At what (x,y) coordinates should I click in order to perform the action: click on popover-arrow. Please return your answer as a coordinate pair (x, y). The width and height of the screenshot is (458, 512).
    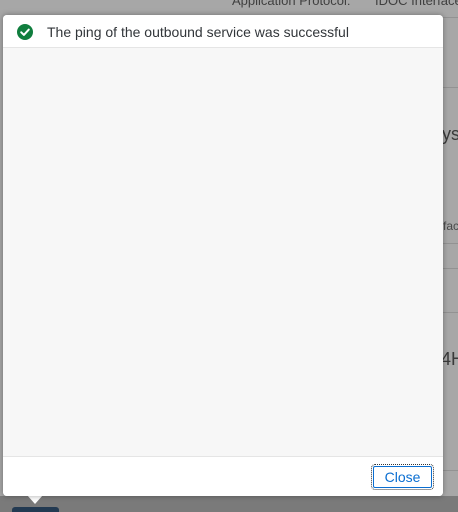
    Looking at the image, I should click on (35, 499).